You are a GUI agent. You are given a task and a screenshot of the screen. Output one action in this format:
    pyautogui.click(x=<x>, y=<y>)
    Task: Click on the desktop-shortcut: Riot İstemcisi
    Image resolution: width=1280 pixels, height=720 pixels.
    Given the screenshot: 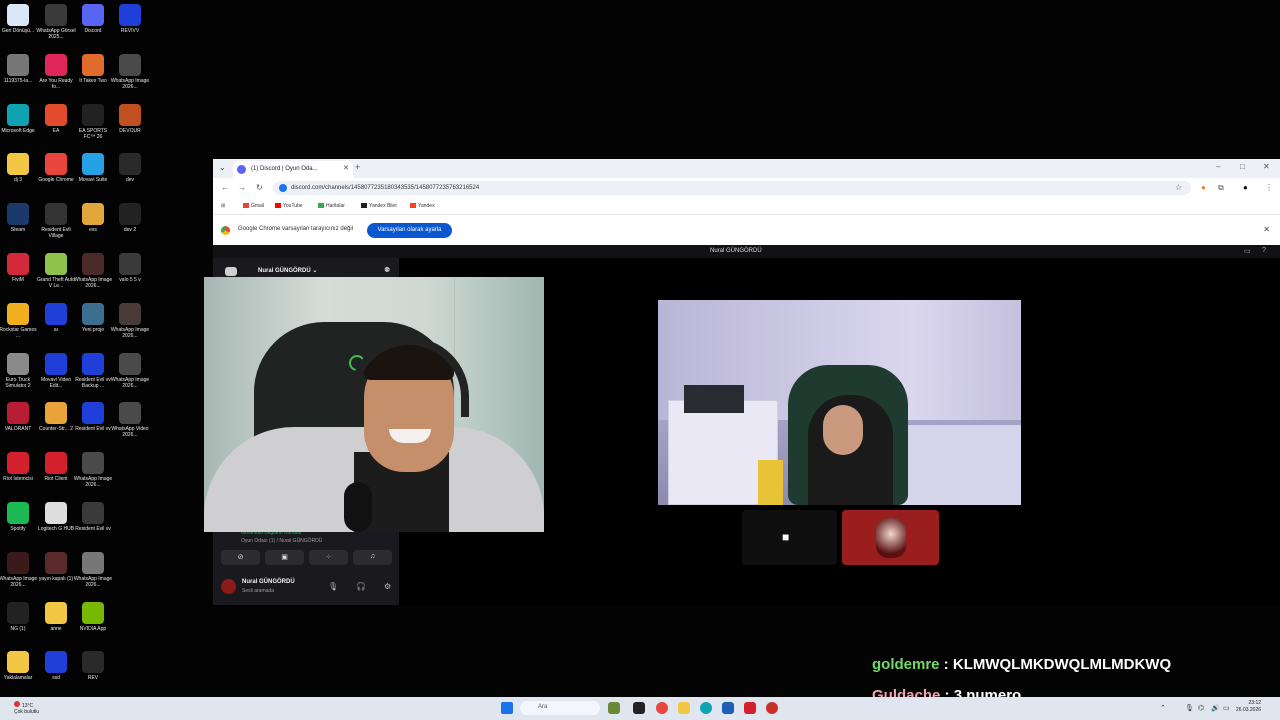 What is the action you would take?
    pyautogui.click(x=19, y=467)
    